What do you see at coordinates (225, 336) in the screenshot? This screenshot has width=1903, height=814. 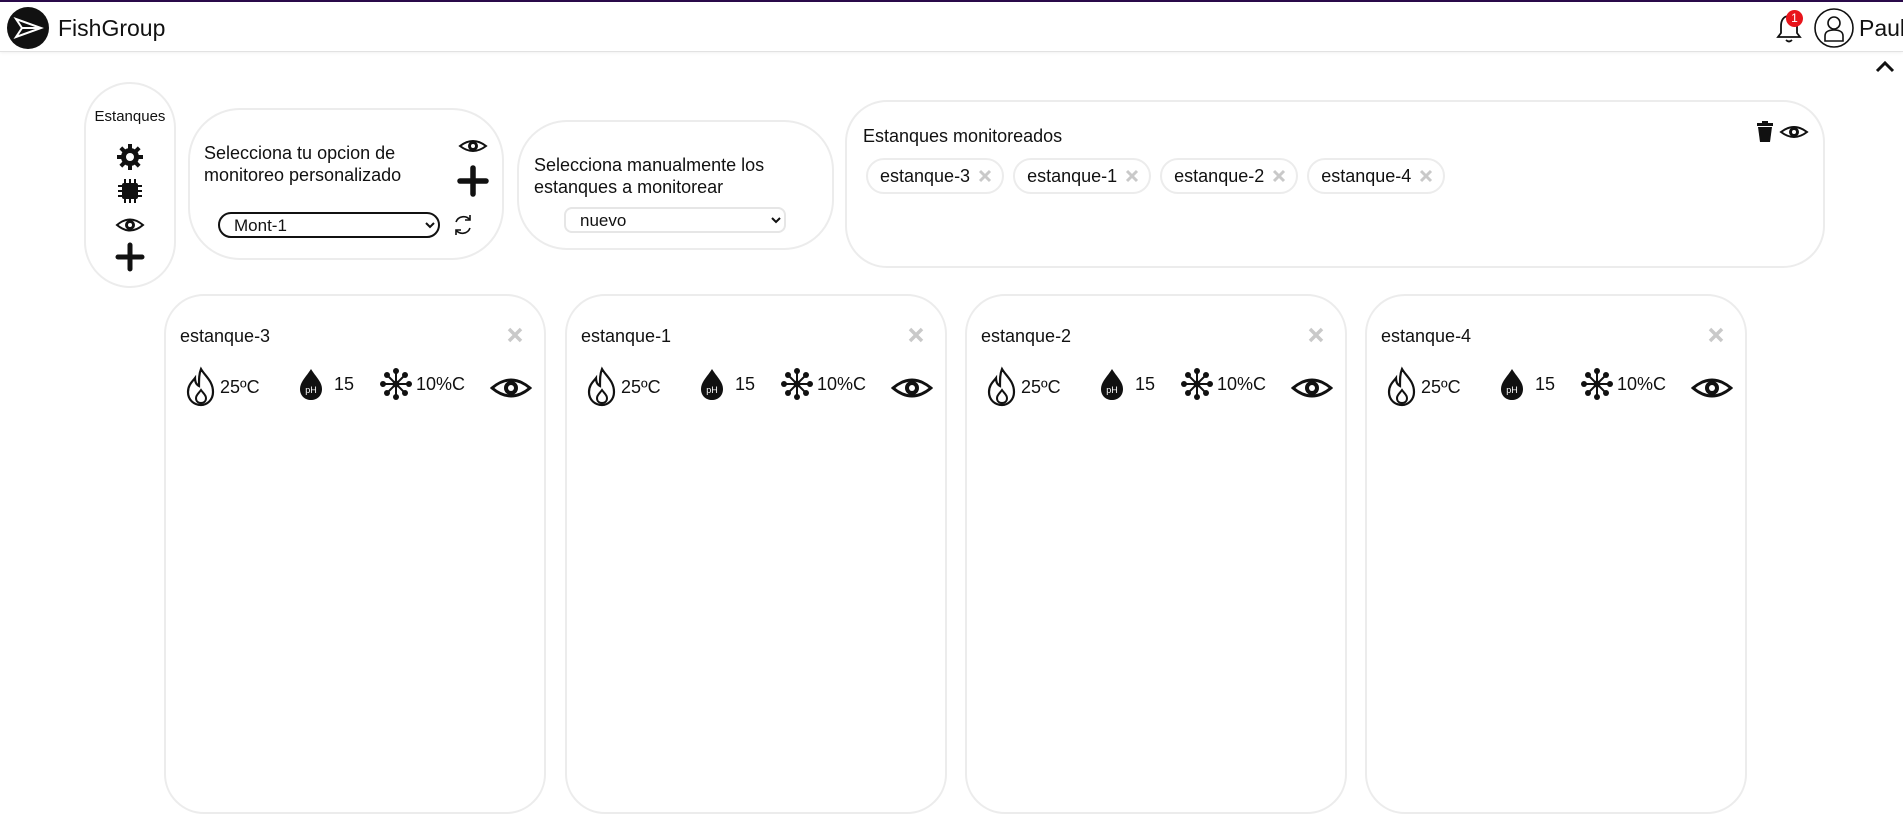 I see `pond-title: estanque-3` at bounding box center [225, 336].